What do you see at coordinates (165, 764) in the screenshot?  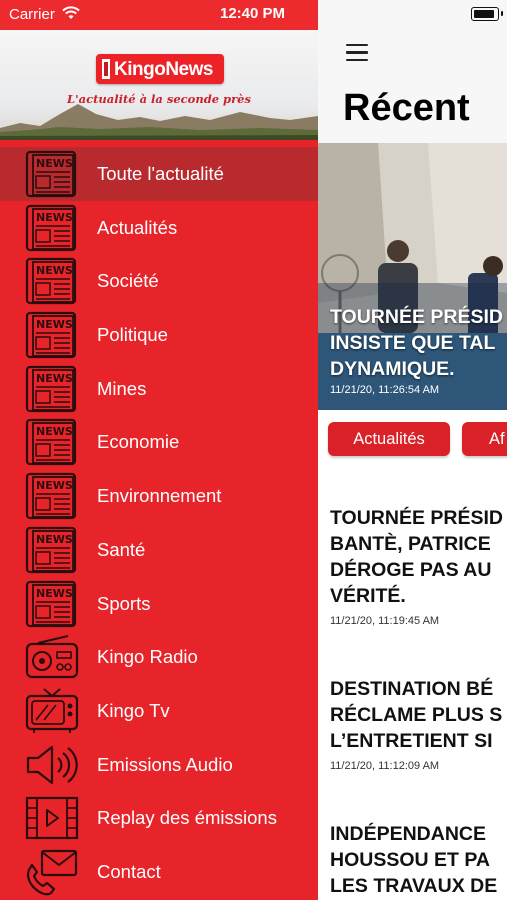 I see `drawer-item-label: Emissions Audio` at bounding box center [165, 764].